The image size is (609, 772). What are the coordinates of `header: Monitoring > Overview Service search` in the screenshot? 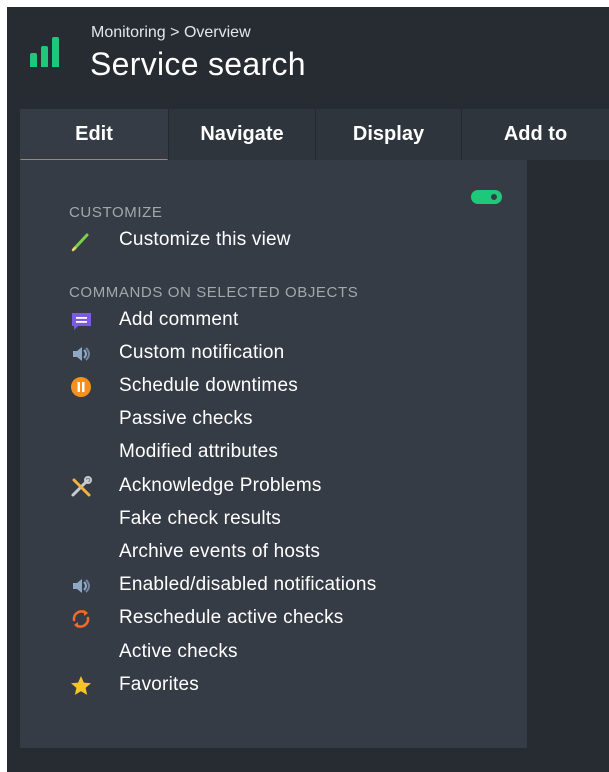 It's located at (308, 58).